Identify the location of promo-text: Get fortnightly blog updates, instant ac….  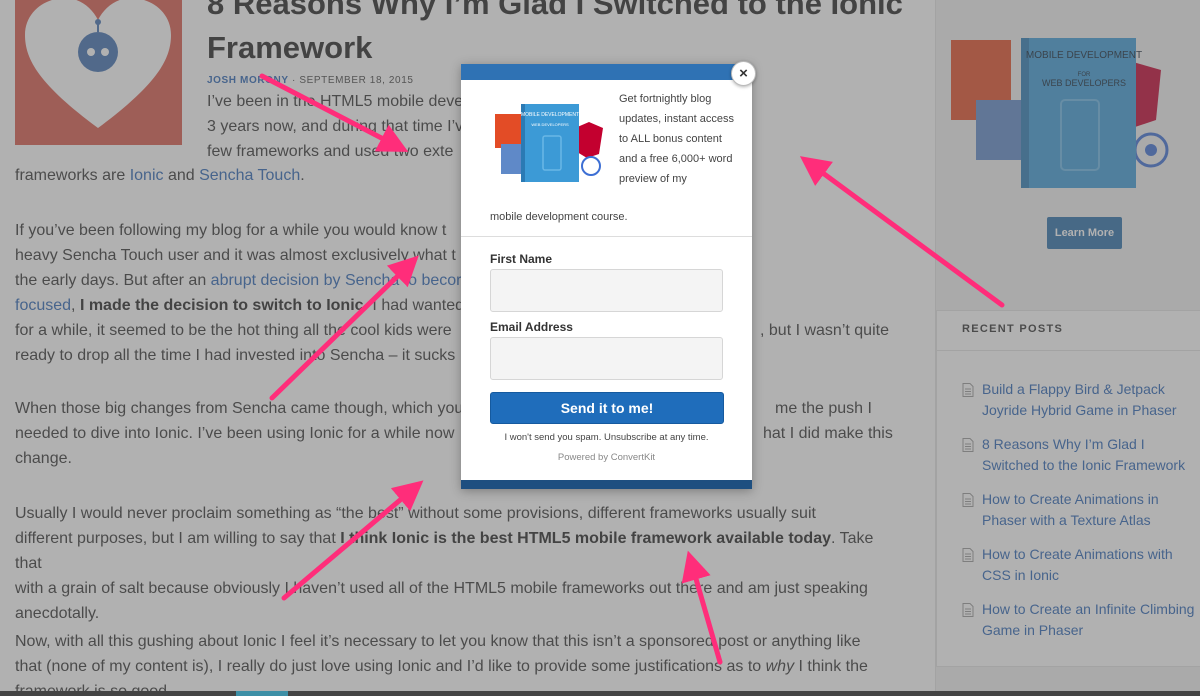
(676, 139).